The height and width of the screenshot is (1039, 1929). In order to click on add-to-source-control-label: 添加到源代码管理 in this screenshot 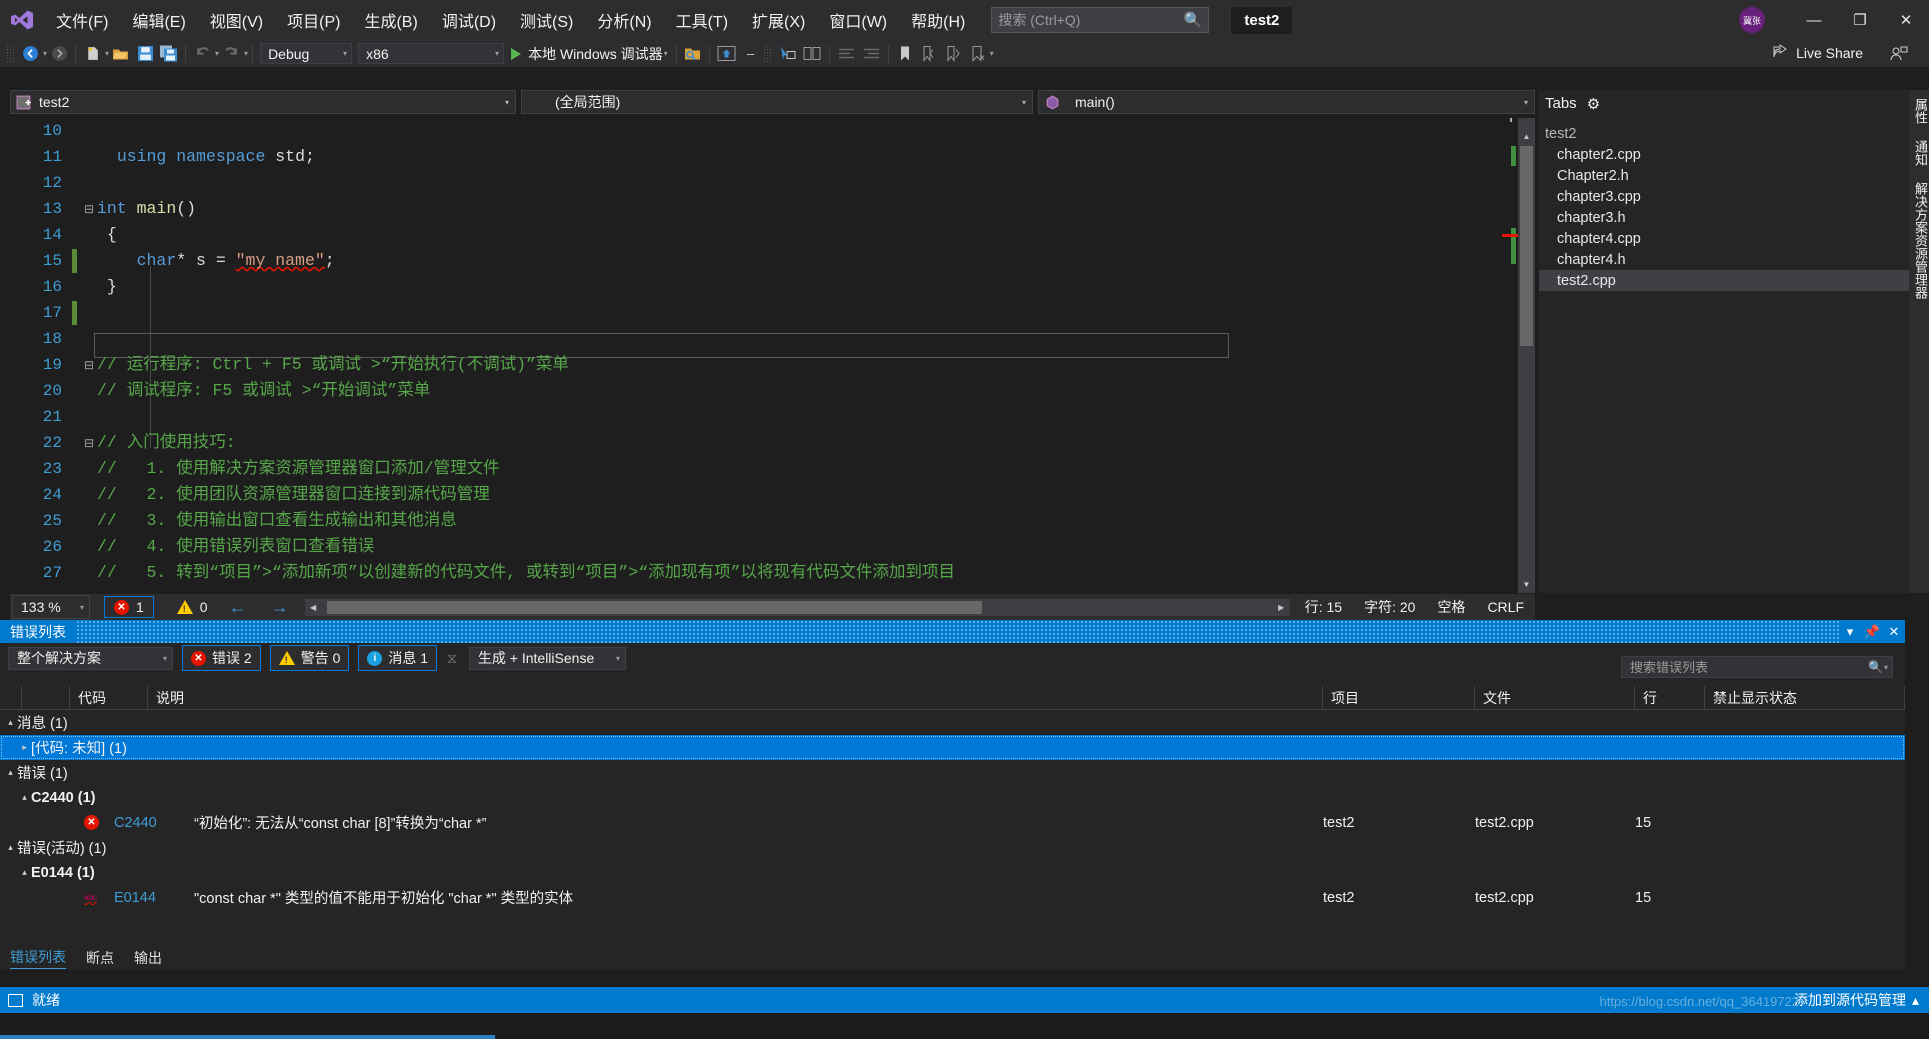, I will do `click(1850, 1000)`.